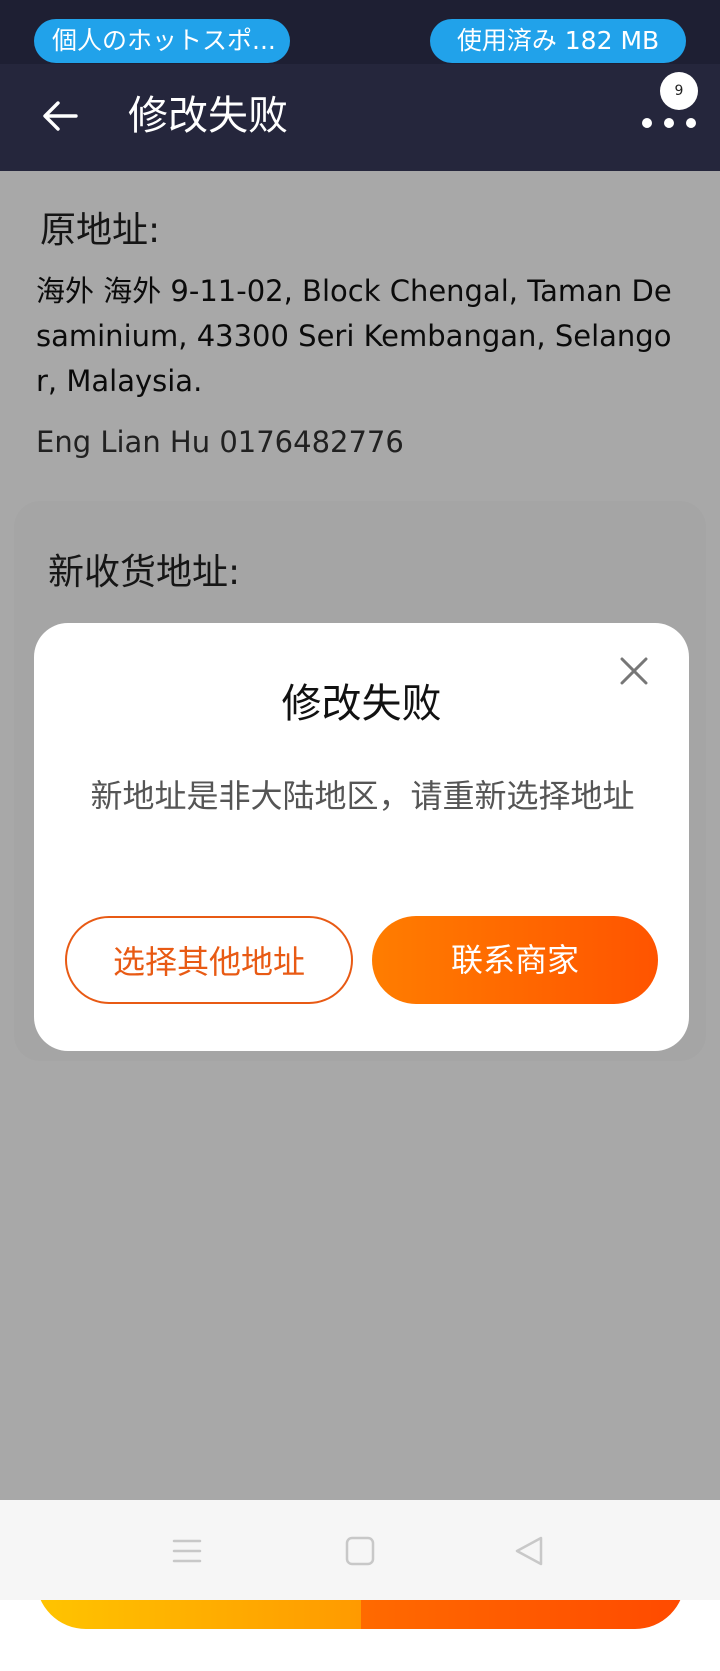 Image resolution: width=720 pixels, height=1671 pixels. Describe the element at coordinates (515, 960) in the screenshot. I see `dialog-contact-merchant-button: 联系商家` at that location.